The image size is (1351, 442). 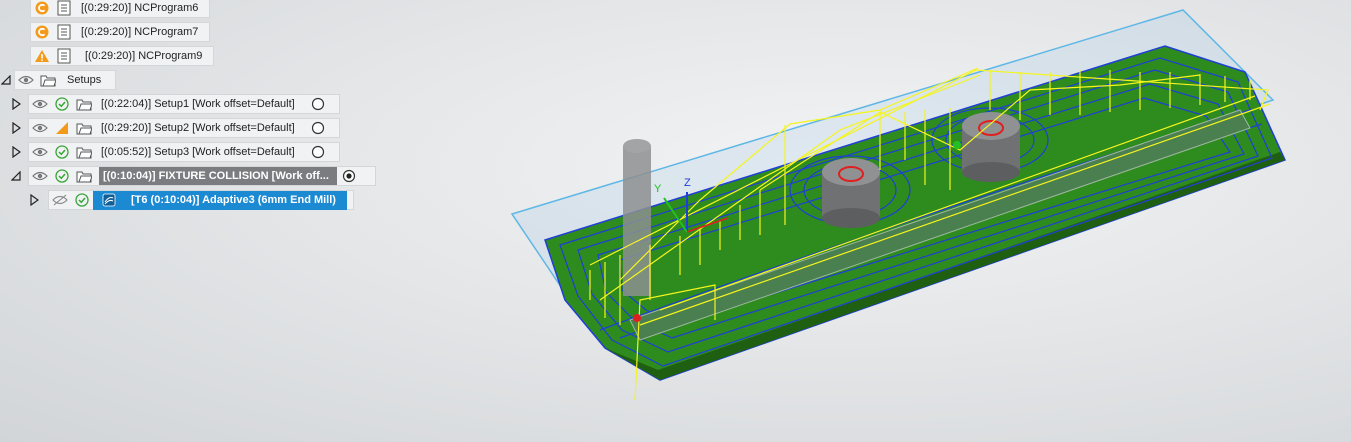 I want to click on warning-triangle-icon, so click(x=62, y=128).